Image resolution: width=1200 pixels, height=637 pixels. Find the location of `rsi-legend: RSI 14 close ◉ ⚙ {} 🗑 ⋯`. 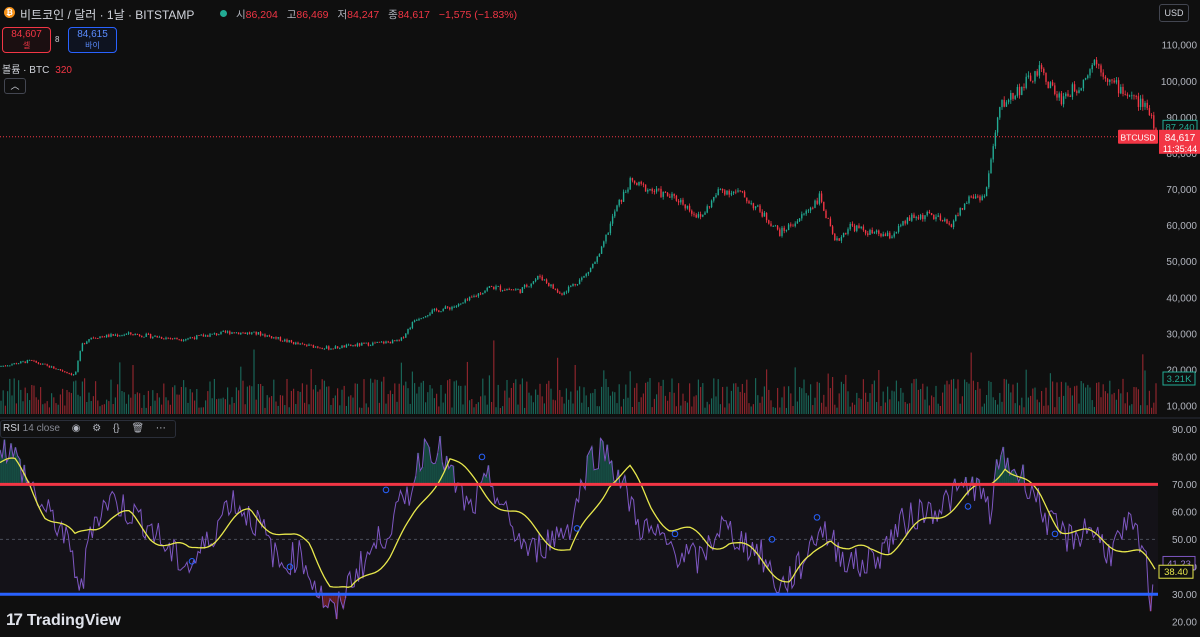

rsi-legend: RSI 14 close ◉ ⚙ {} 🗑 ⋯ is located at coordinates (88, 429).